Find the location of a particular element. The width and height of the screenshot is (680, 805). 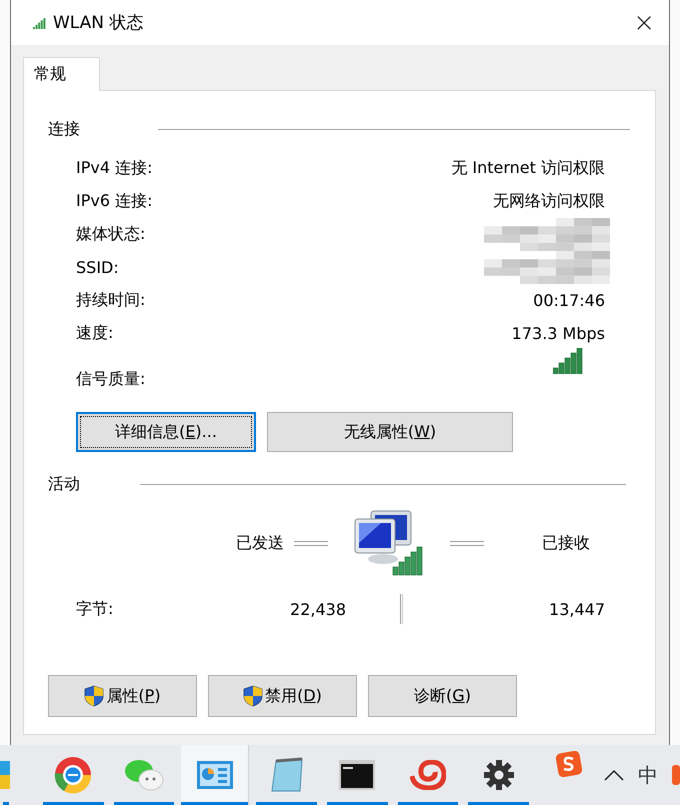

terminal-icon is located at coordinates (357, 775).